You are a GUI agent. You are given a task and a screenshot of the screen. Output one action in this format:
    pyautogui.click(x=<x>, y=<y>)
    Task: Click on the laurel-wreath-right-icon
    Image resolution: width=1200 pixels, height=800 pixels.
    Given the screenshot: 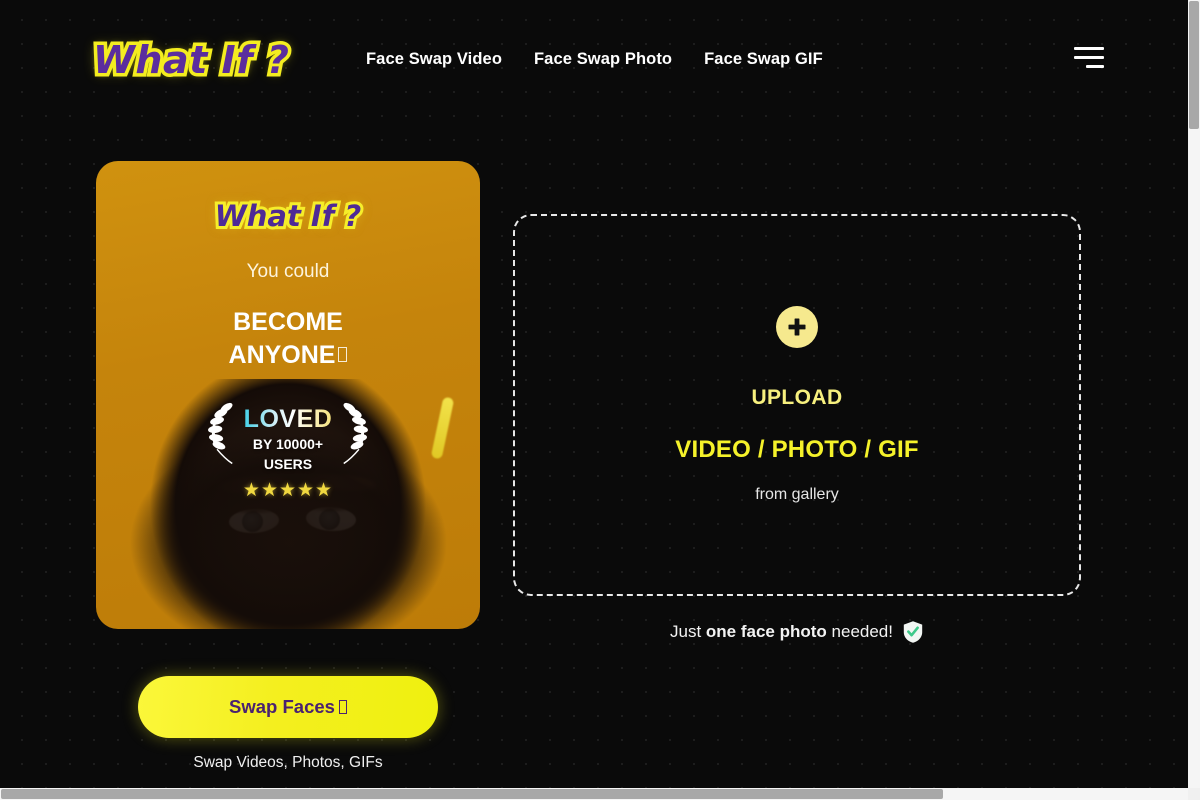 What is the action you would take?
    pyautogui.click(x=356, y=433)
    